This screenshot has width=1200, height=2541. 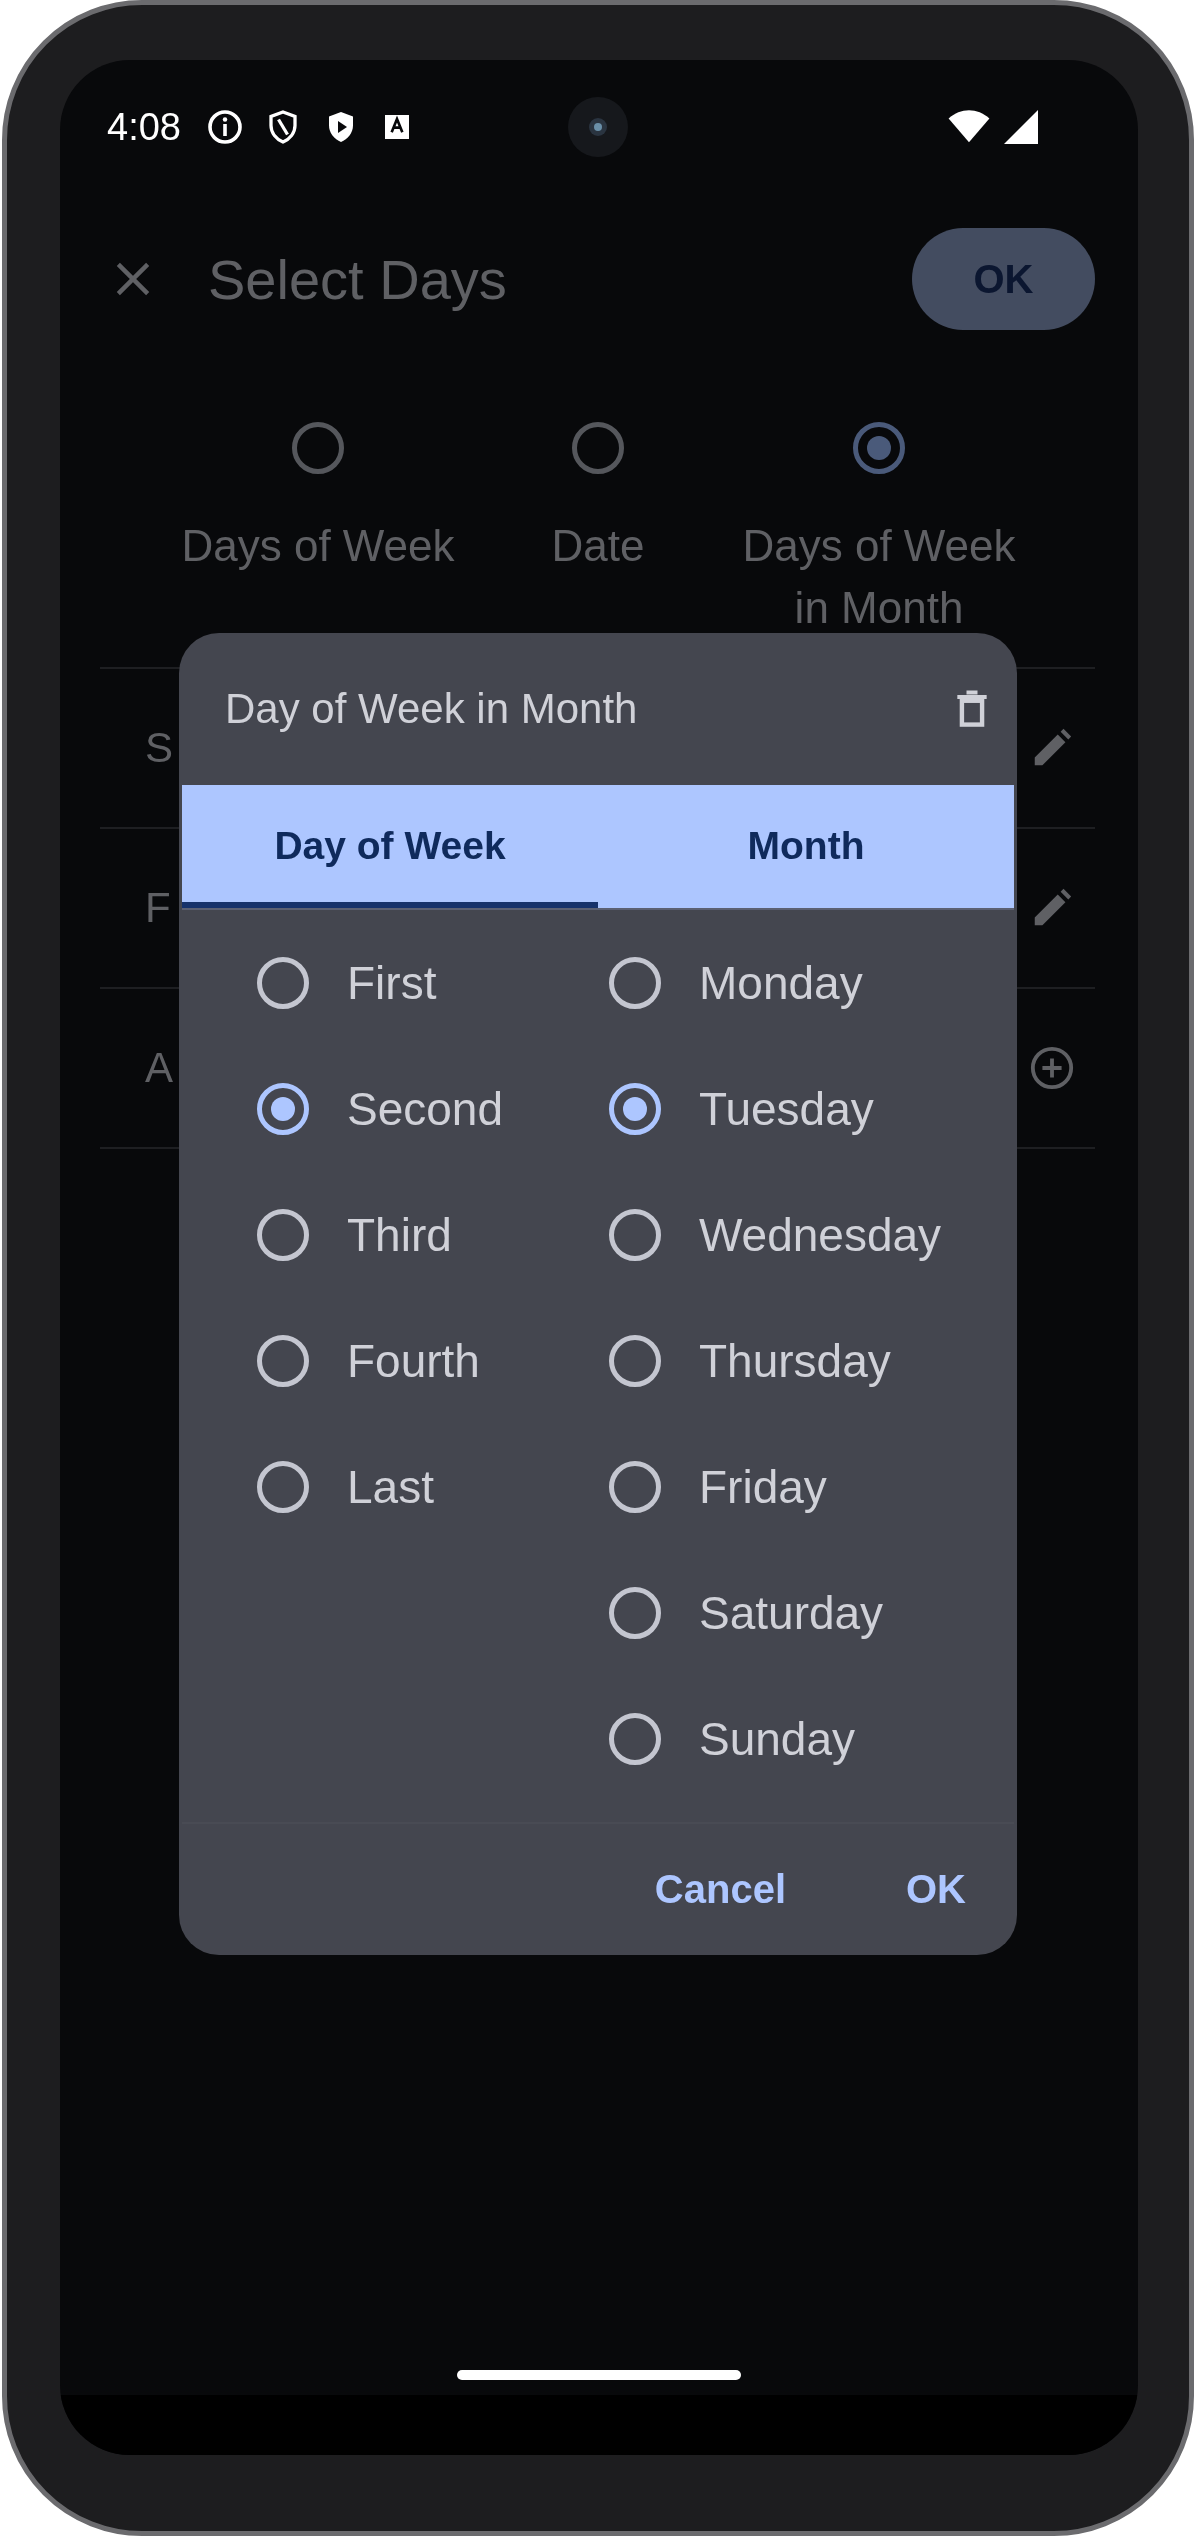 I want to click on option-label: Wednesday, so click(x=820, y=1235).